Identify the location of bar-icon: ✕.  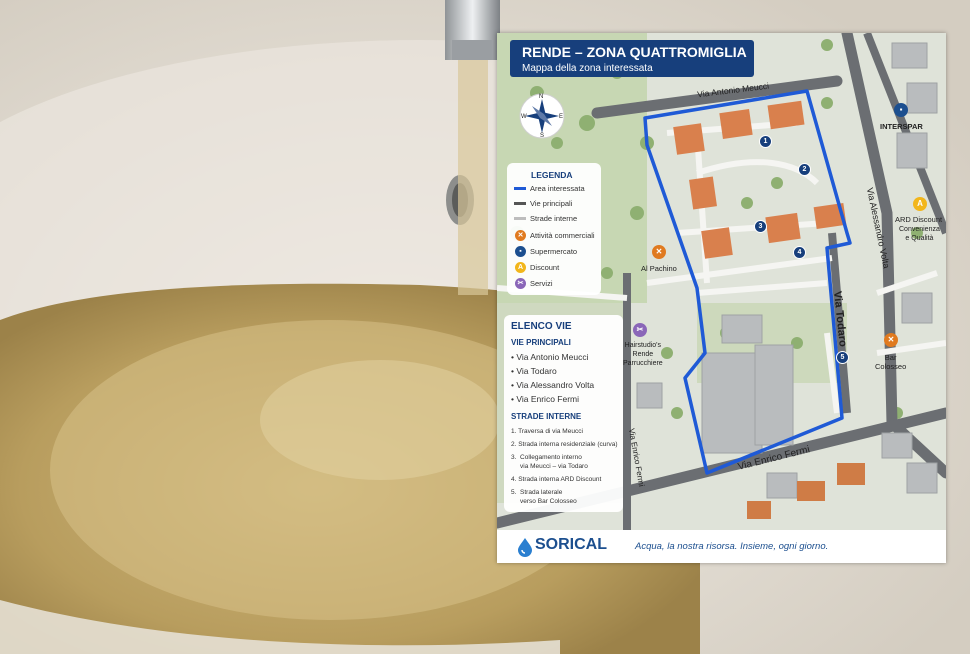
(891, 340).